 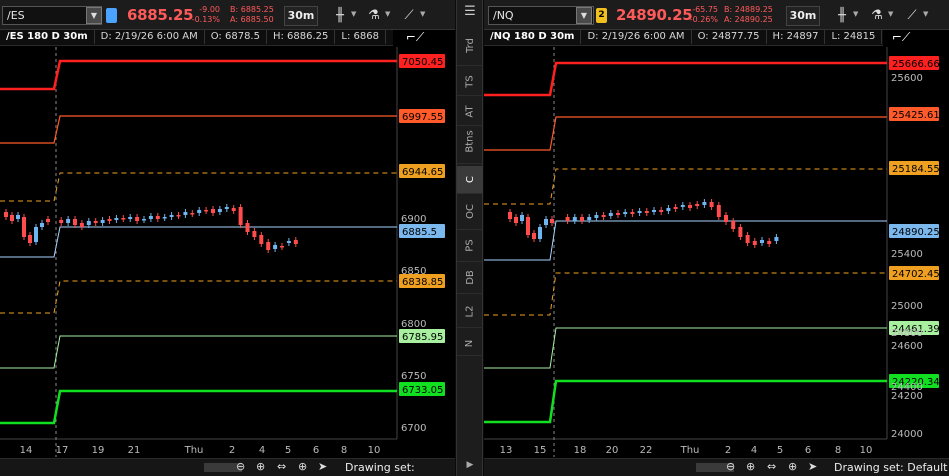 I want to click on level-price-label: 24702.45, so click(x=916, y=274).